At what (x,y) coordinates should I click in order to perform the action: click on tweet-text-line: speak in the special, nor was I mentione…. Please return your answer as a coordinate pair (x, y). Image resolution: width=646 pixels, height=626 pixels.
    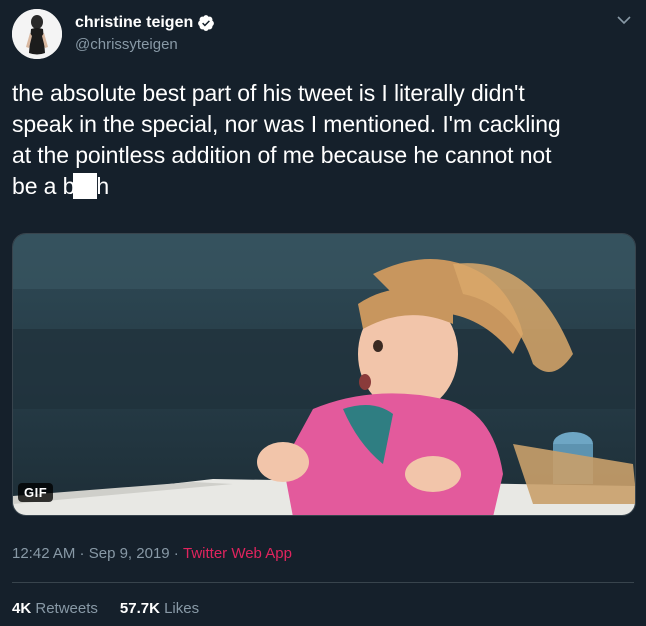
    Looking at the image, I should click on (286, 124).